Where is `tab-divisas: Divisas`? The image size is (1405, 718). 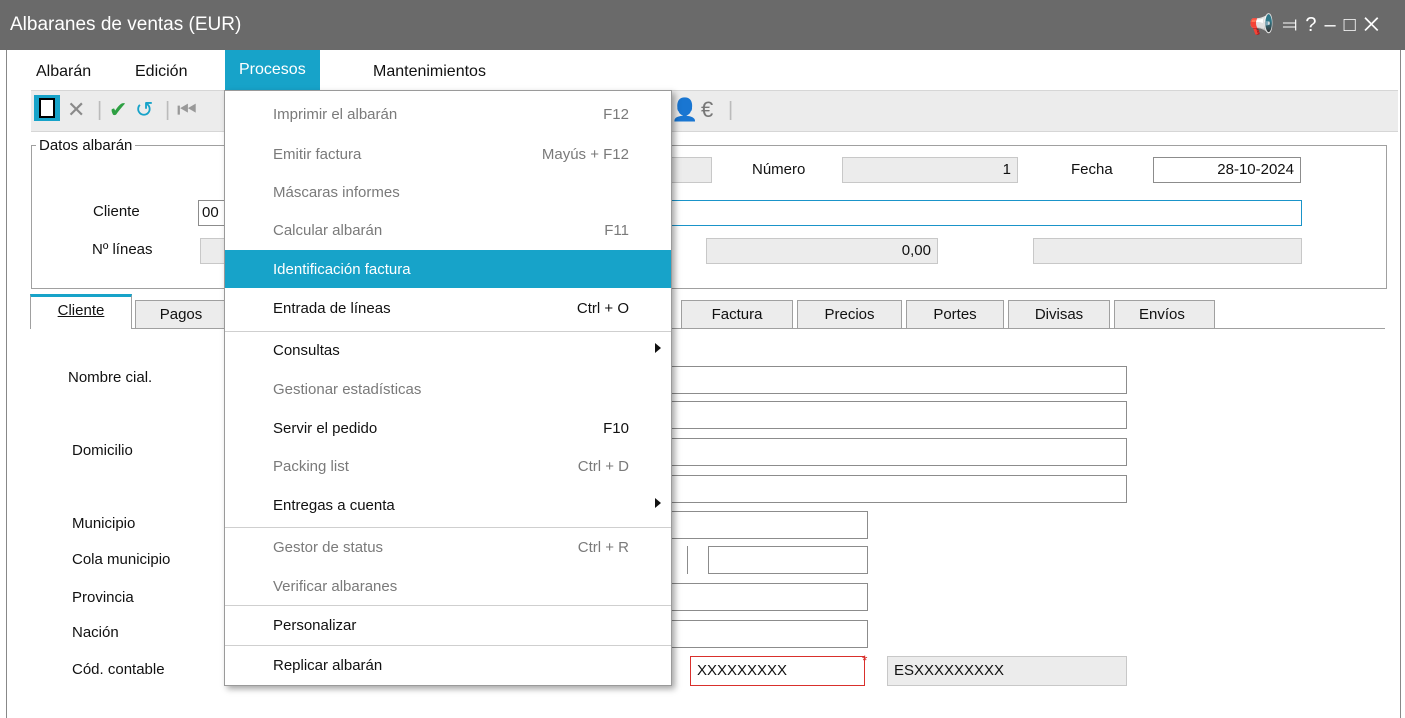
tab-divisas: Divisas is located at coordinates (1059, 314).